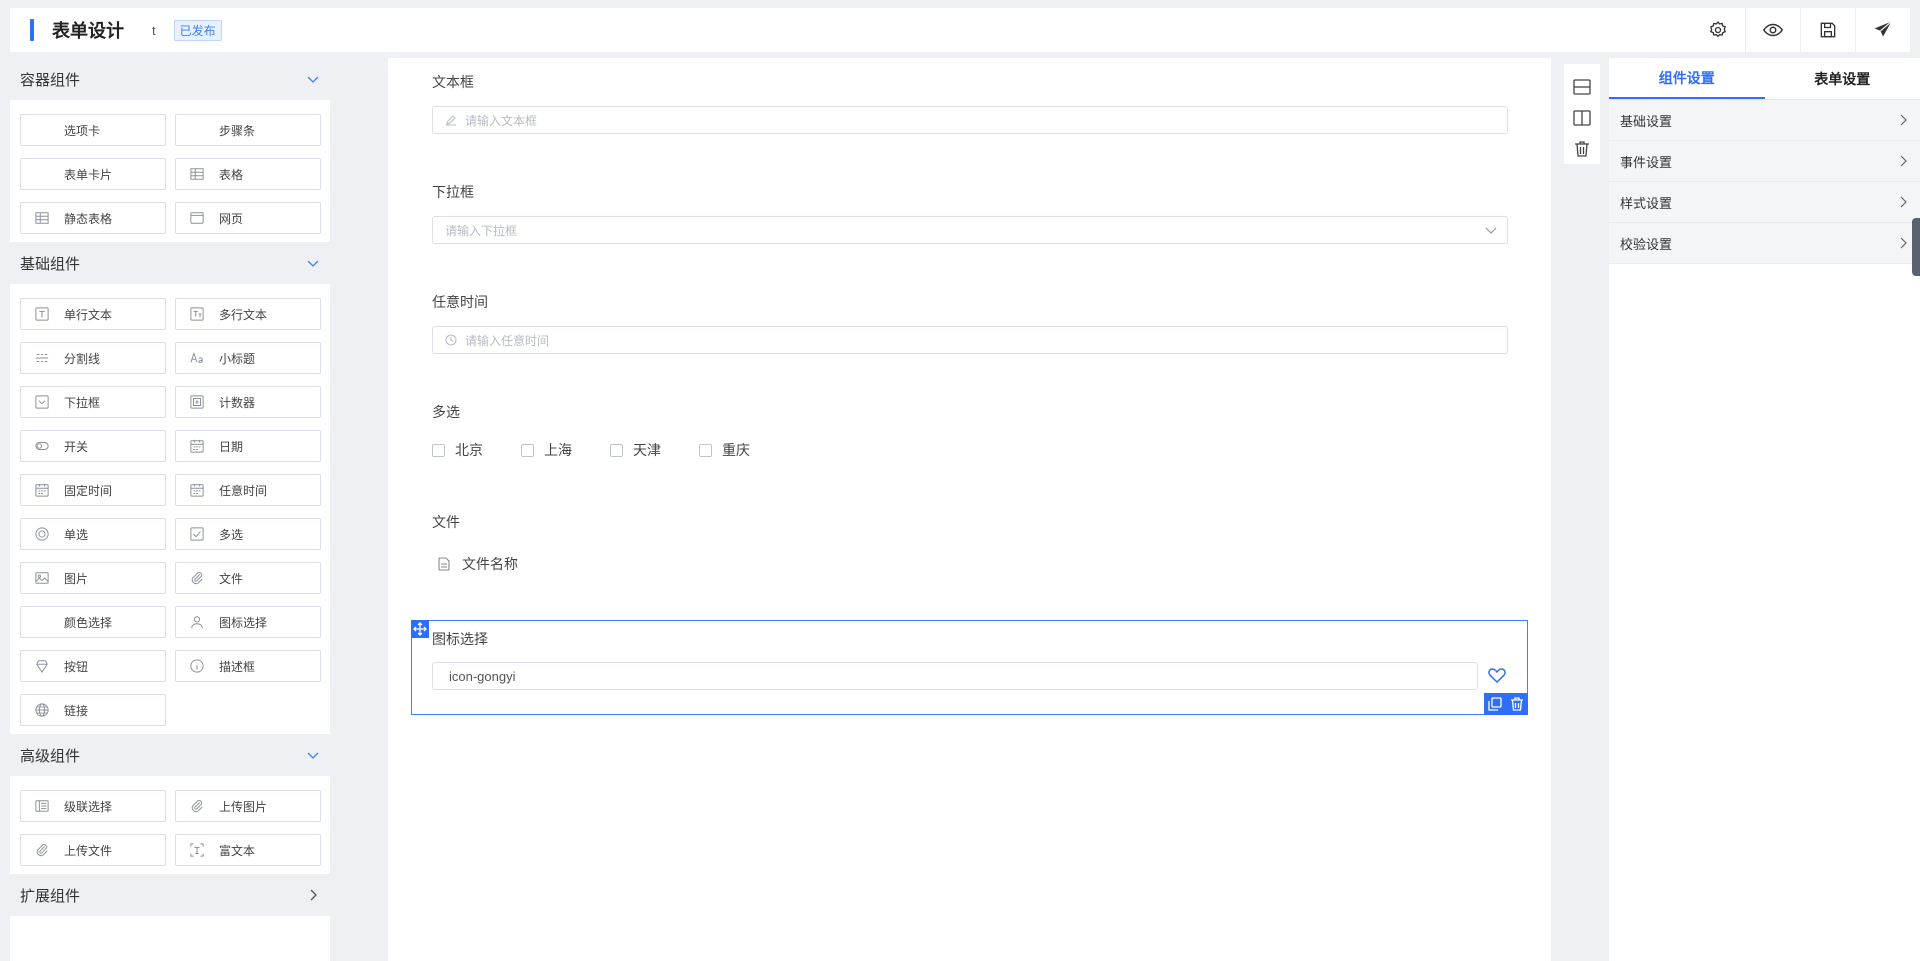 Image resolution: width=1920 pixels, height=961 pixels. Describe the element at coordinates (1764, 243) in the screenshot. I see `settings-row-validation: 校验设置` at that location.